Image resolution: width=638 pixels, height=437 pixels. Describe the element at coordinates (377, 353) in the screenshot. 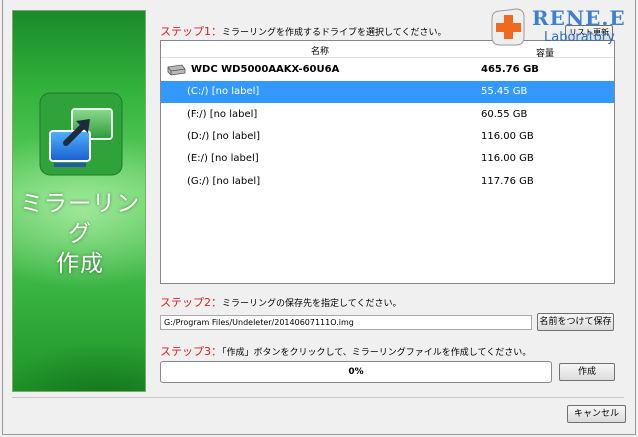

I see `step3-text: 「作成」ボタンをクリックして、ミラーリングファイルを作成してください。` at that location.